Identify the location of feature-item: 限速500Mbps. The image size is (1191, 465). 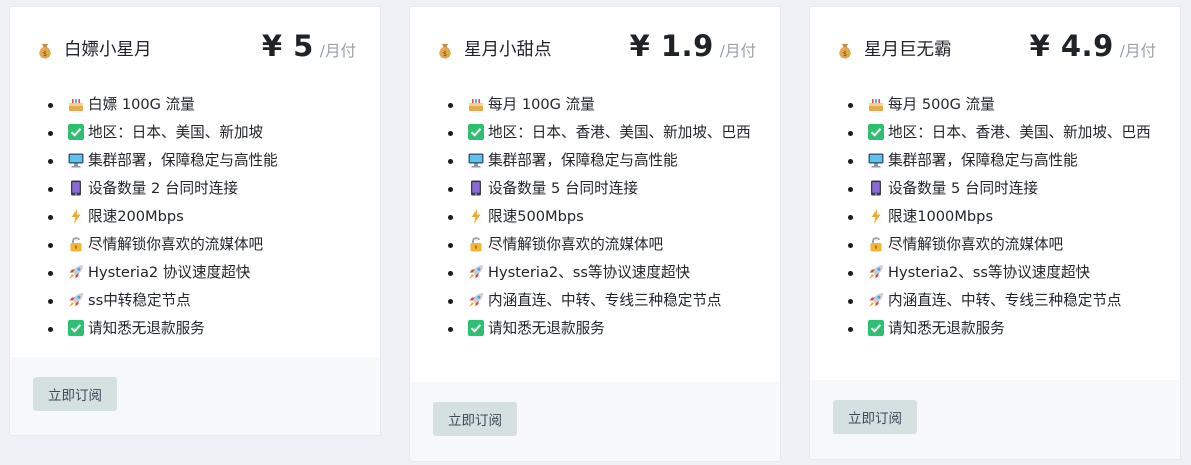
(595, 217).